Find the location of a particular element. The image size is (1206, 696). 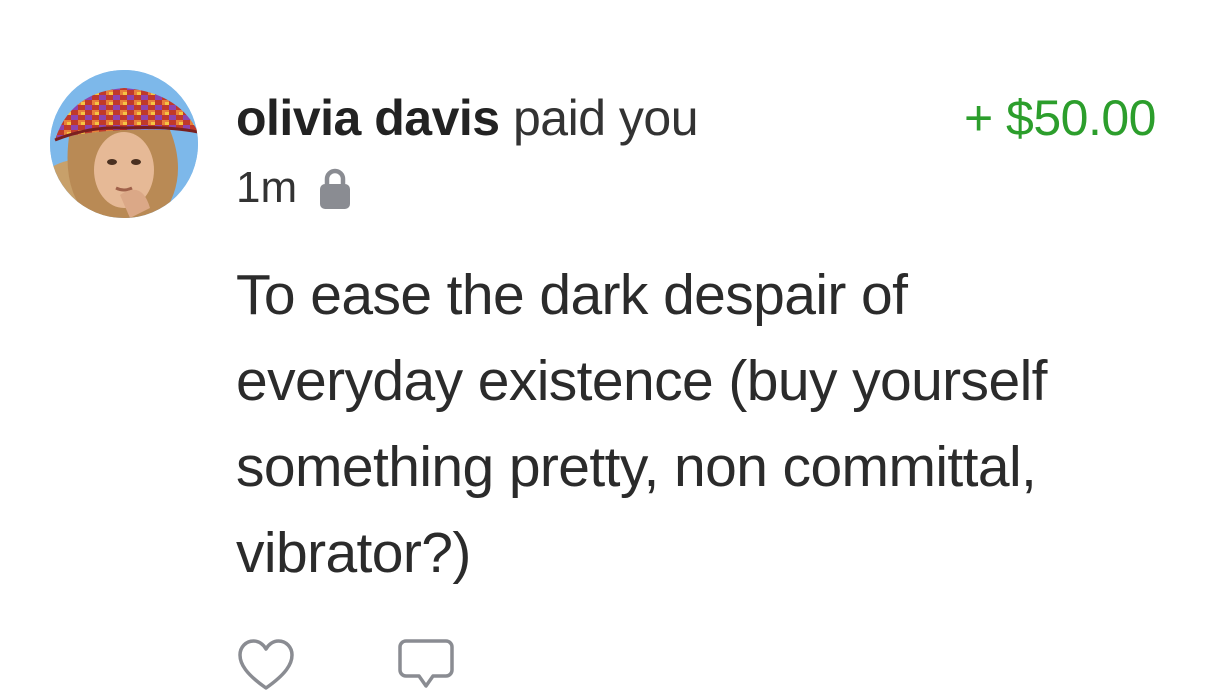

transaction-action: paid you is located at coordinates (606, 118).